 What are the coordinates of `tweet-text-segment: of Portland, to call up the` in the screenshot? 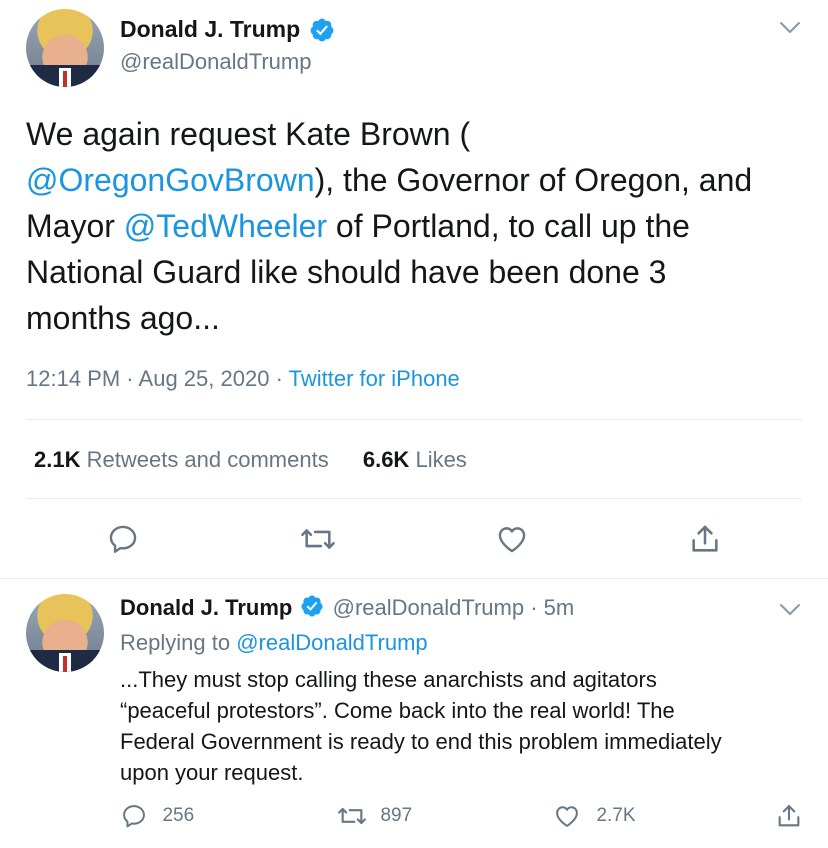 It's located at (508, 226).